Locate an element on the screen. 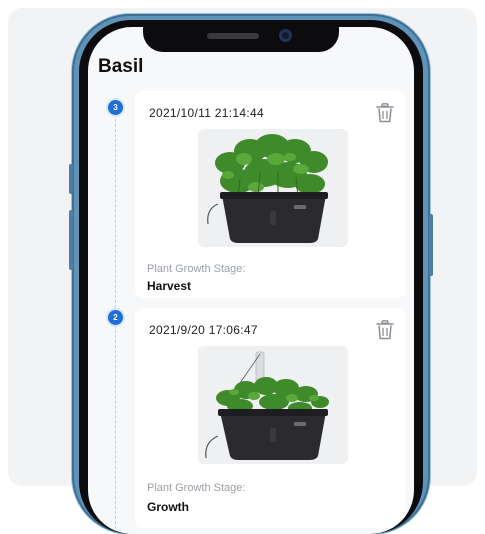  stage-value: Harvest is located at coordinates (169, 286).